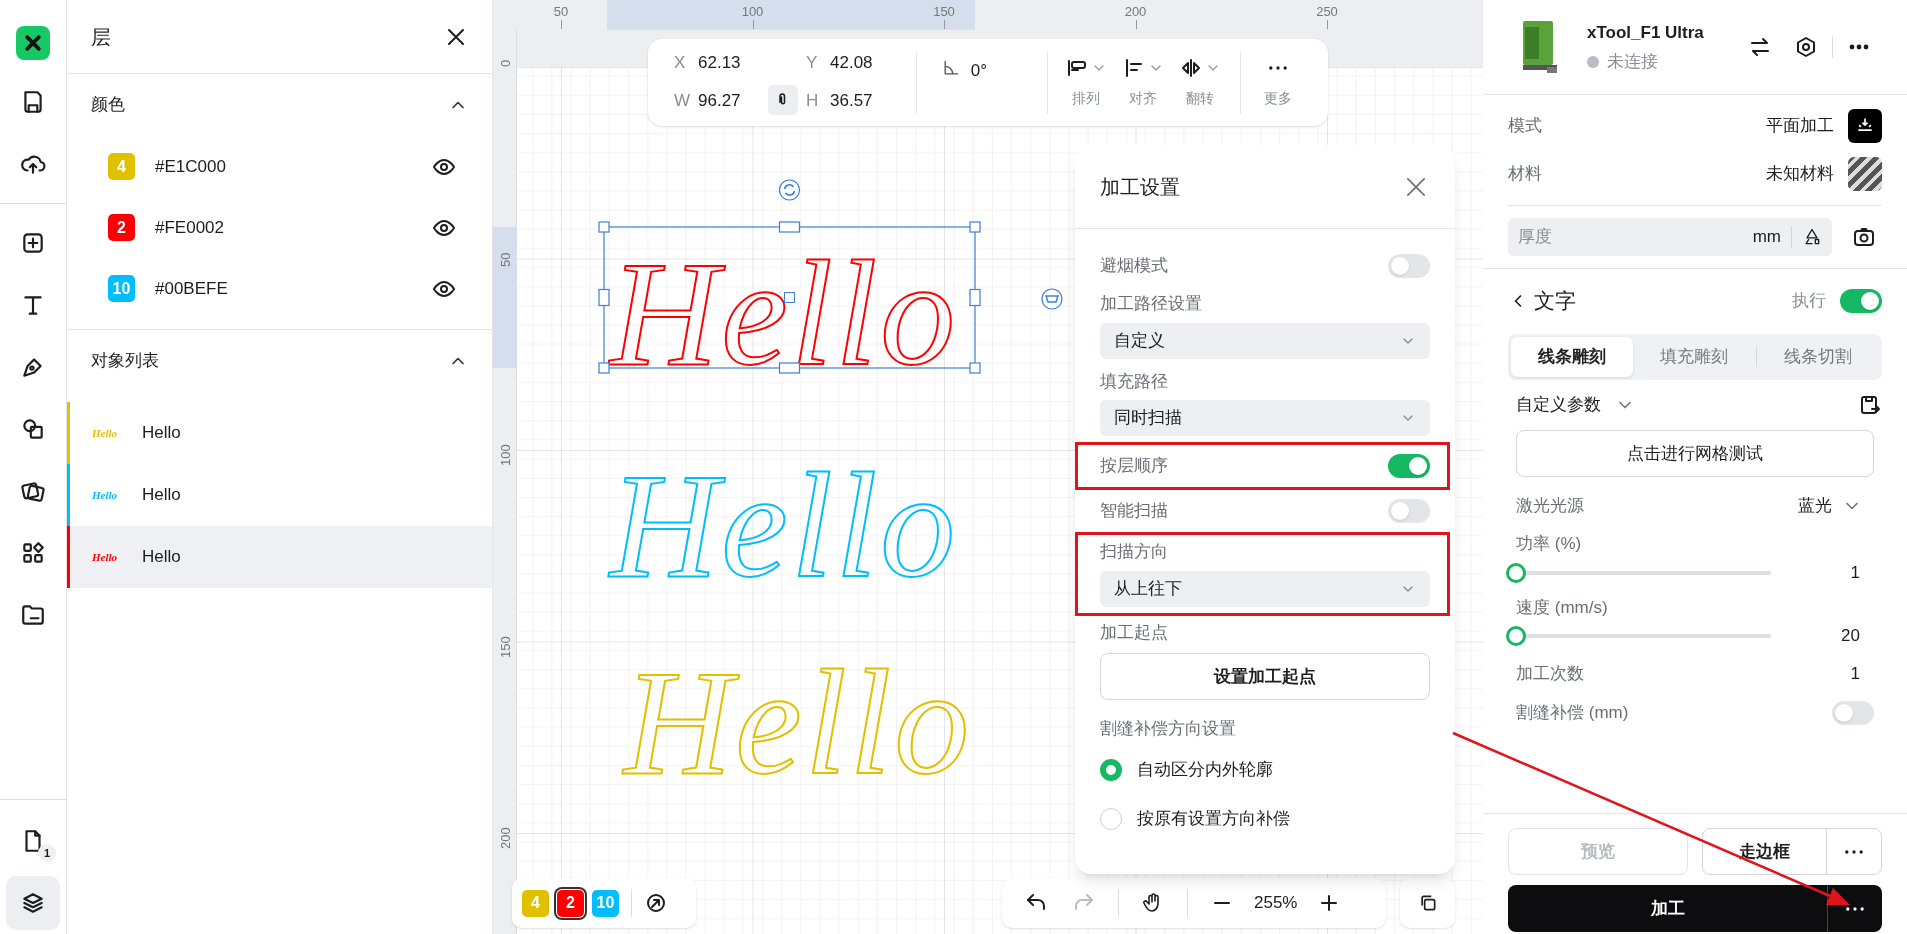 This screenshot has width=1907, height=934. I want to click on arrange-button: 排列, so click(1086, 82).